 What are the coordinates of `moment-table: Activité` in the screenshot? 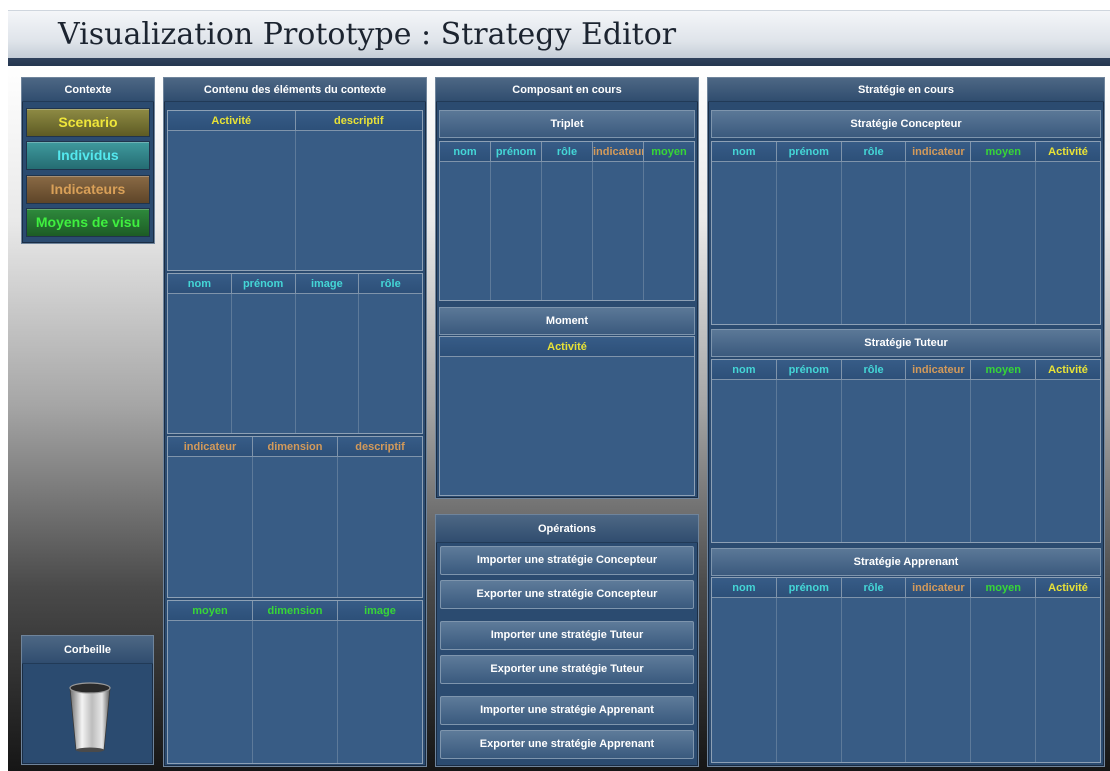 It's located at (567, 416).